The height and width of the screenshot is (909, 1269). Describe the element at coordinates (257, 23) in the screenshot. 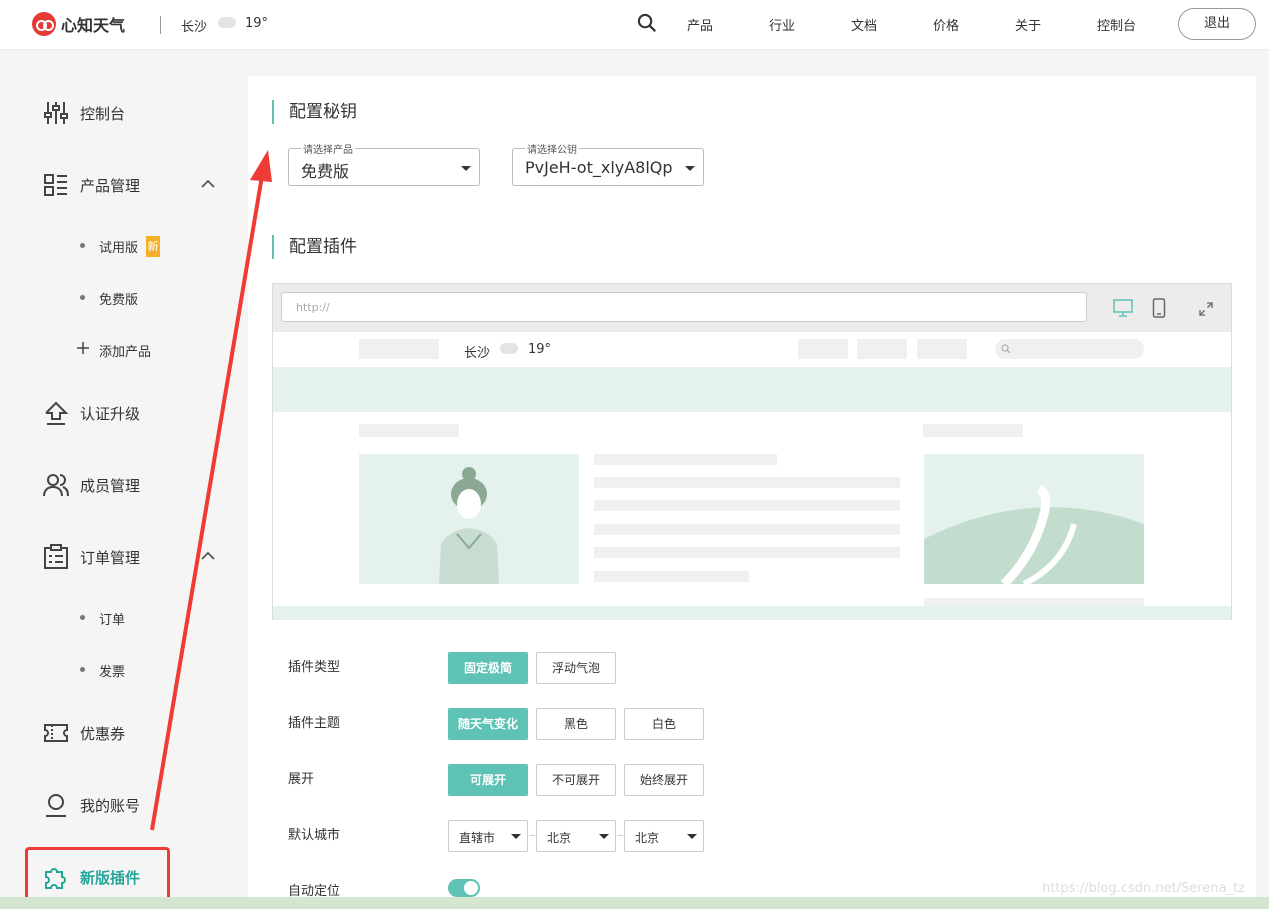

I see `header-temperature: 19°` at that location.